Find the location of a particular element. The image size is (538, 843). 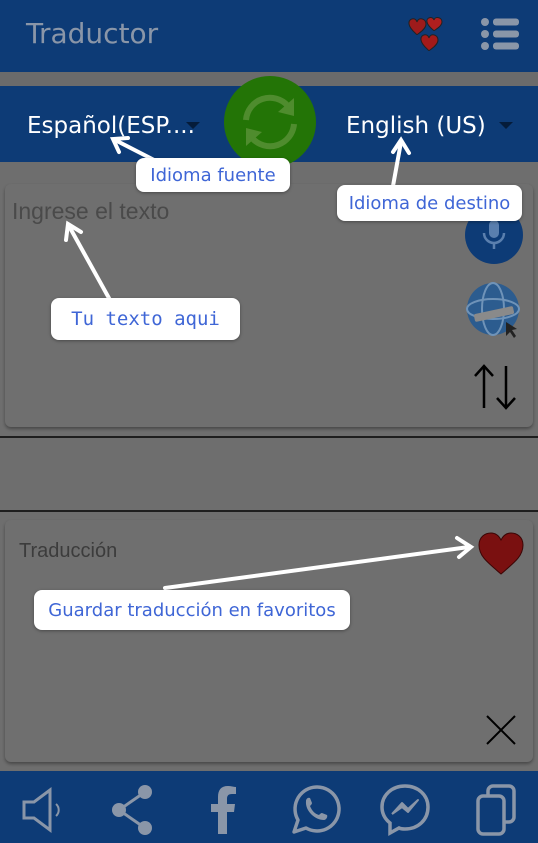

whatsapp-icon is located at coordinates (314, 810).